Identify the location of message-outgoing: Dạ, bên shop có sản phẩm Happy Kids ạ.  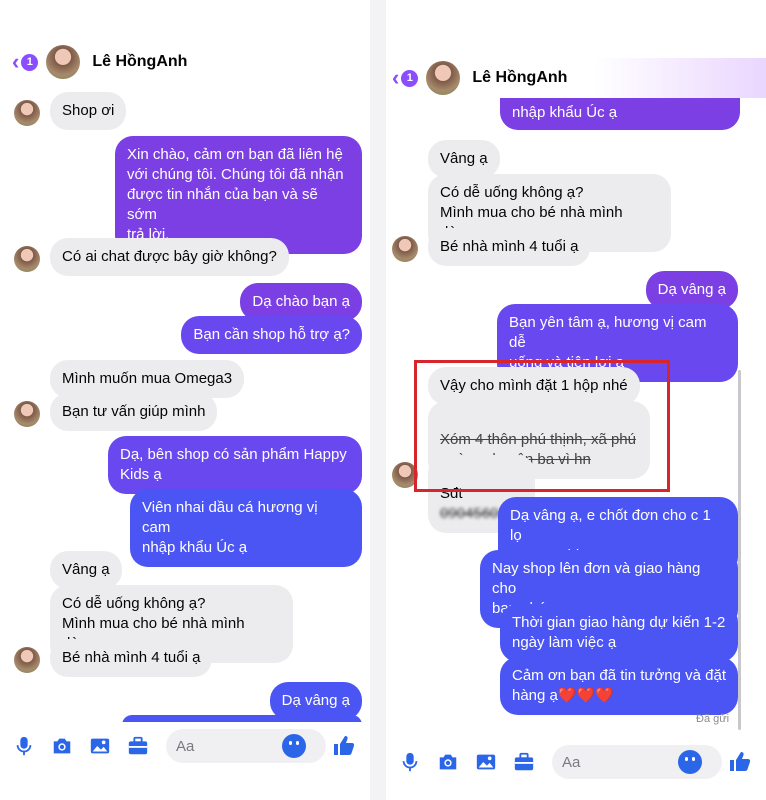
(235, 465).